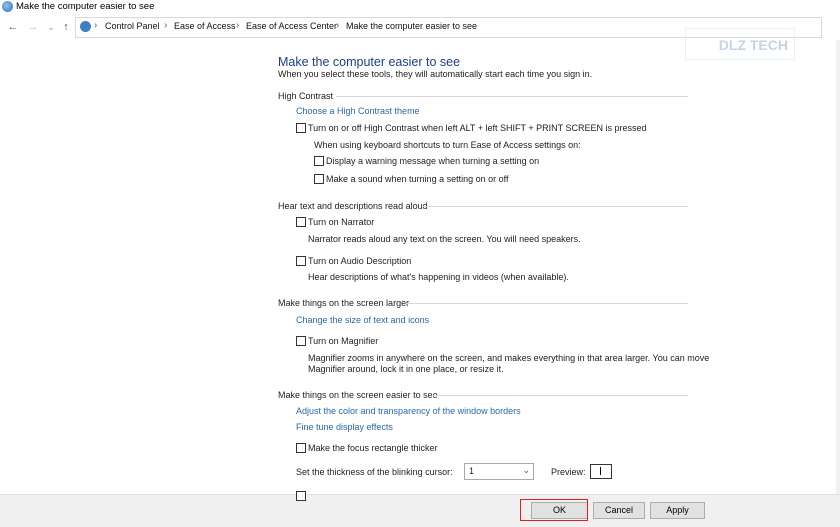 The width and height of the screenshot is (840, 527). What do you see at coordinates (499, 471) in the screenshot?
I see `cursor-thickness-dropdown: 1 ⌄` at bounding box center [499, 471].